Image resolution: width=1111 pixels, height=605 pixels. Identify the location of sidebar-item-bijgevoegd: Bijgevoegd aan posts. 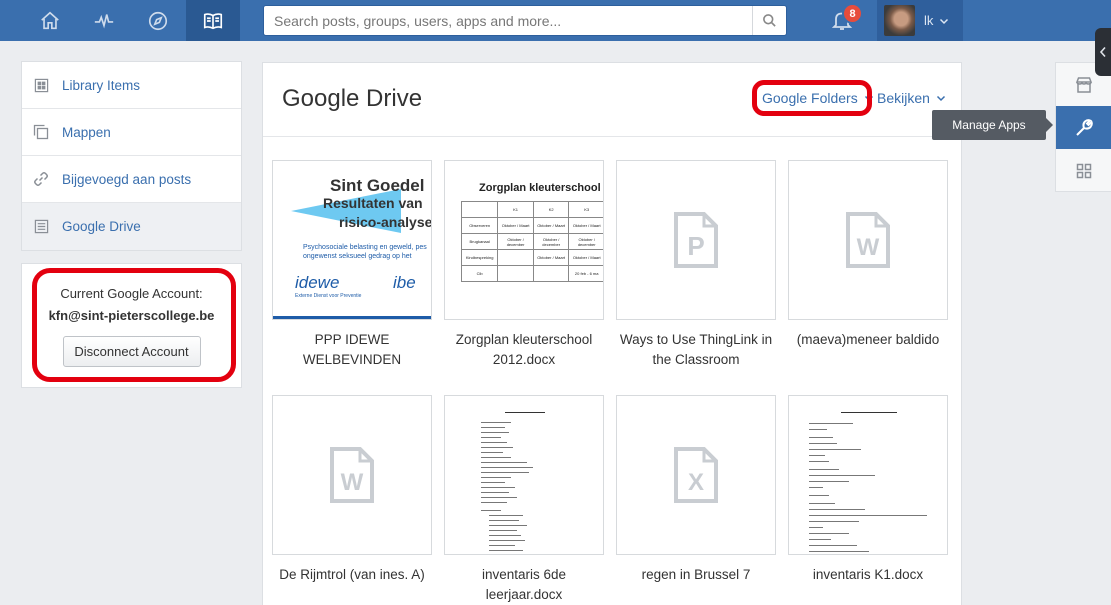
(131, 179).